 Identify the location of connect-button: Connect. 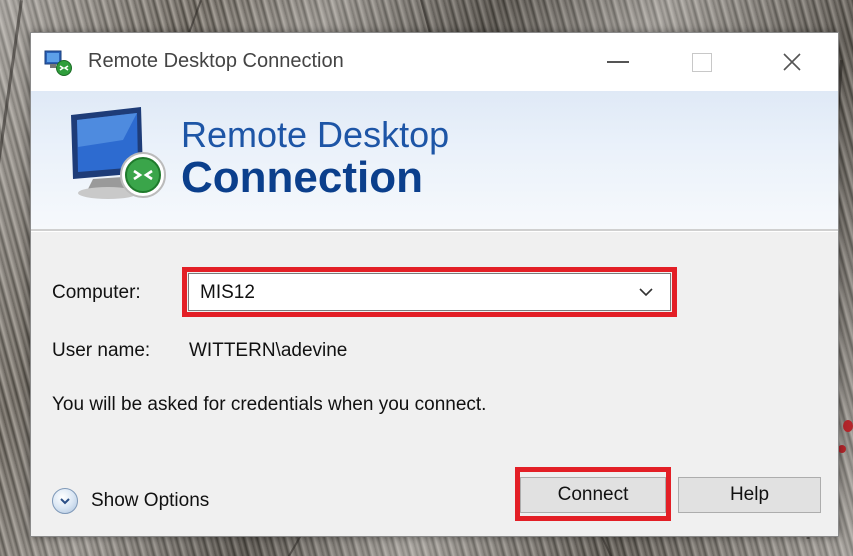
(593, 495).